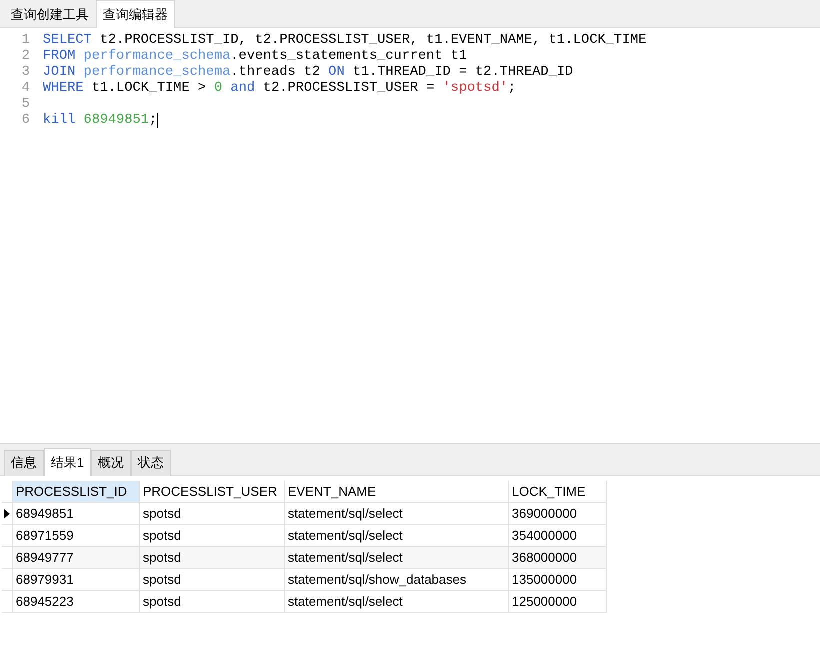 This screenshot has height=645, width=820. I want to click on code-line: WHERE t1.LOCK_TIME > 0 and t2.PROCESSLIST_USER = 'spotsd';, so click(279, 89).